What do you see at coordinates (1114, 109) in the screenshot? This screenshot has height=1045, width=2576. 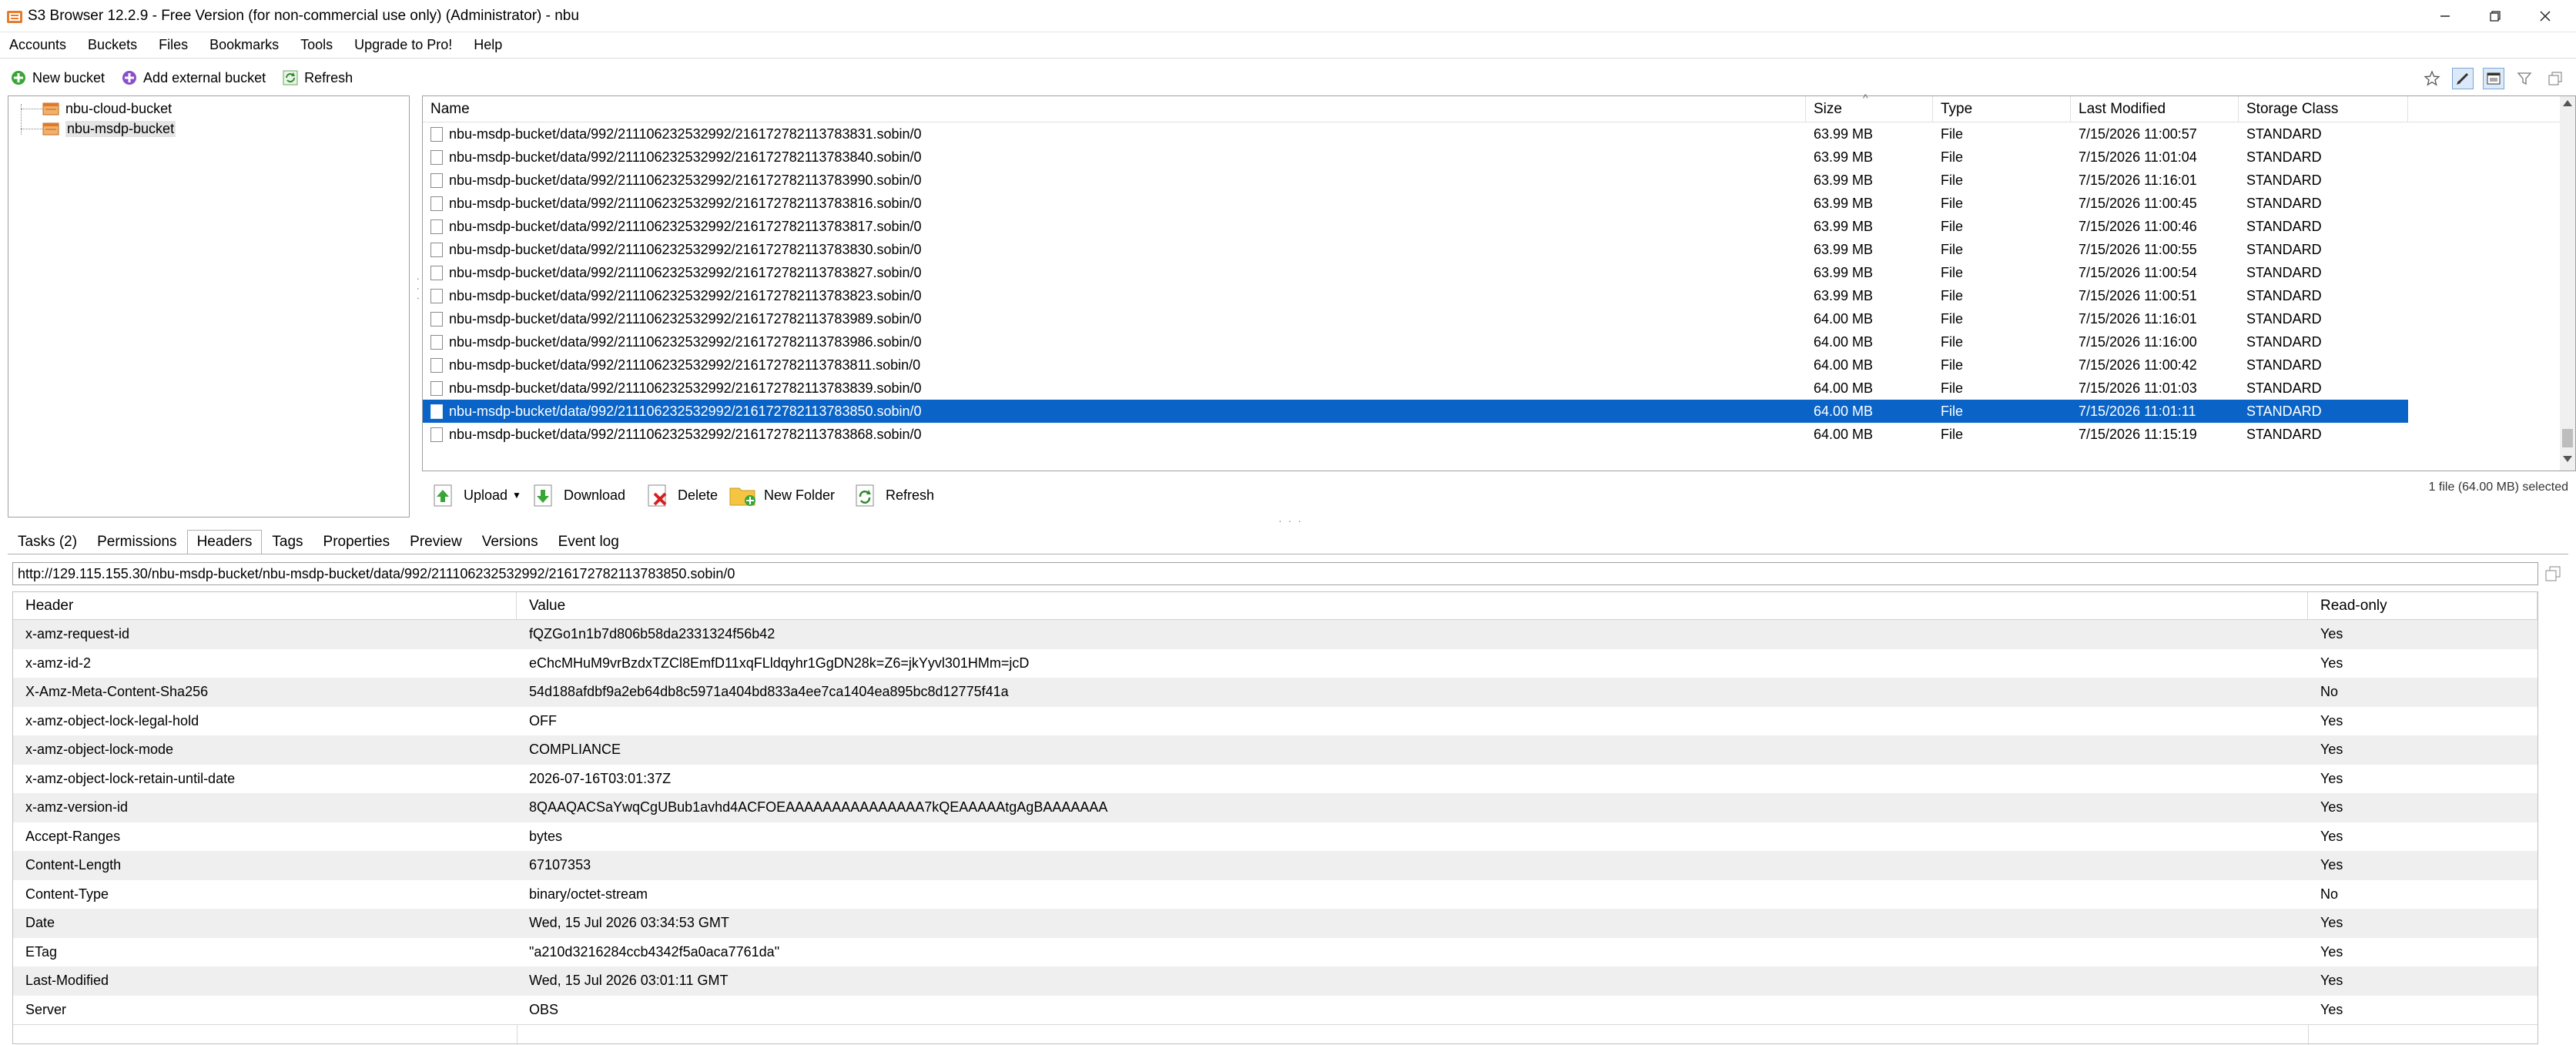 I see `column-header-name: Name` at bounding box center [1114, 109].